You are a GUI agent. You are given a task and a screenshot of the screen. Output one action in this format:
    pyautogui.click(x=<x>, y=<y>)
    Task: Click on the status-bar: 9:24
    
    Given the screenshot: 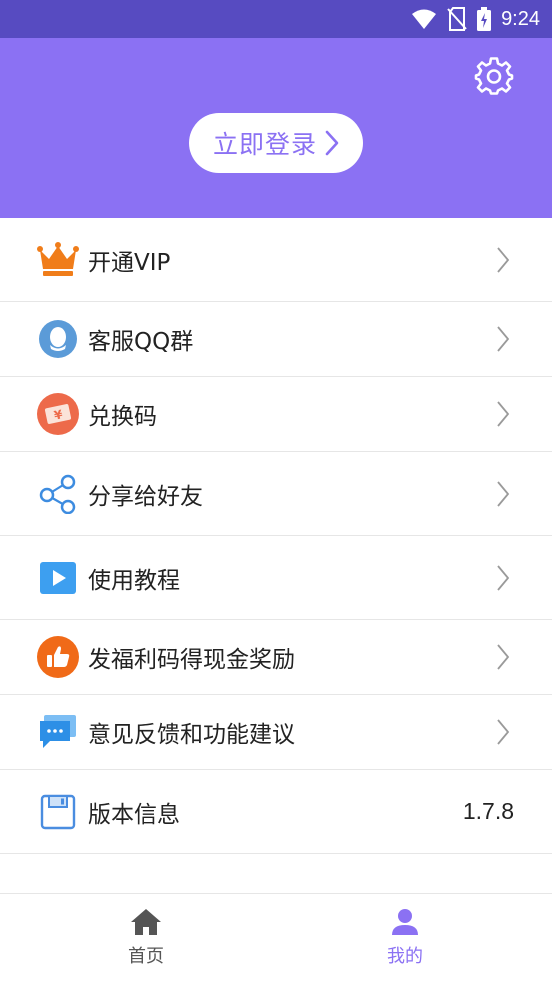 What is the action you would take?
    pyautogui.click(x=276, y=19)
    